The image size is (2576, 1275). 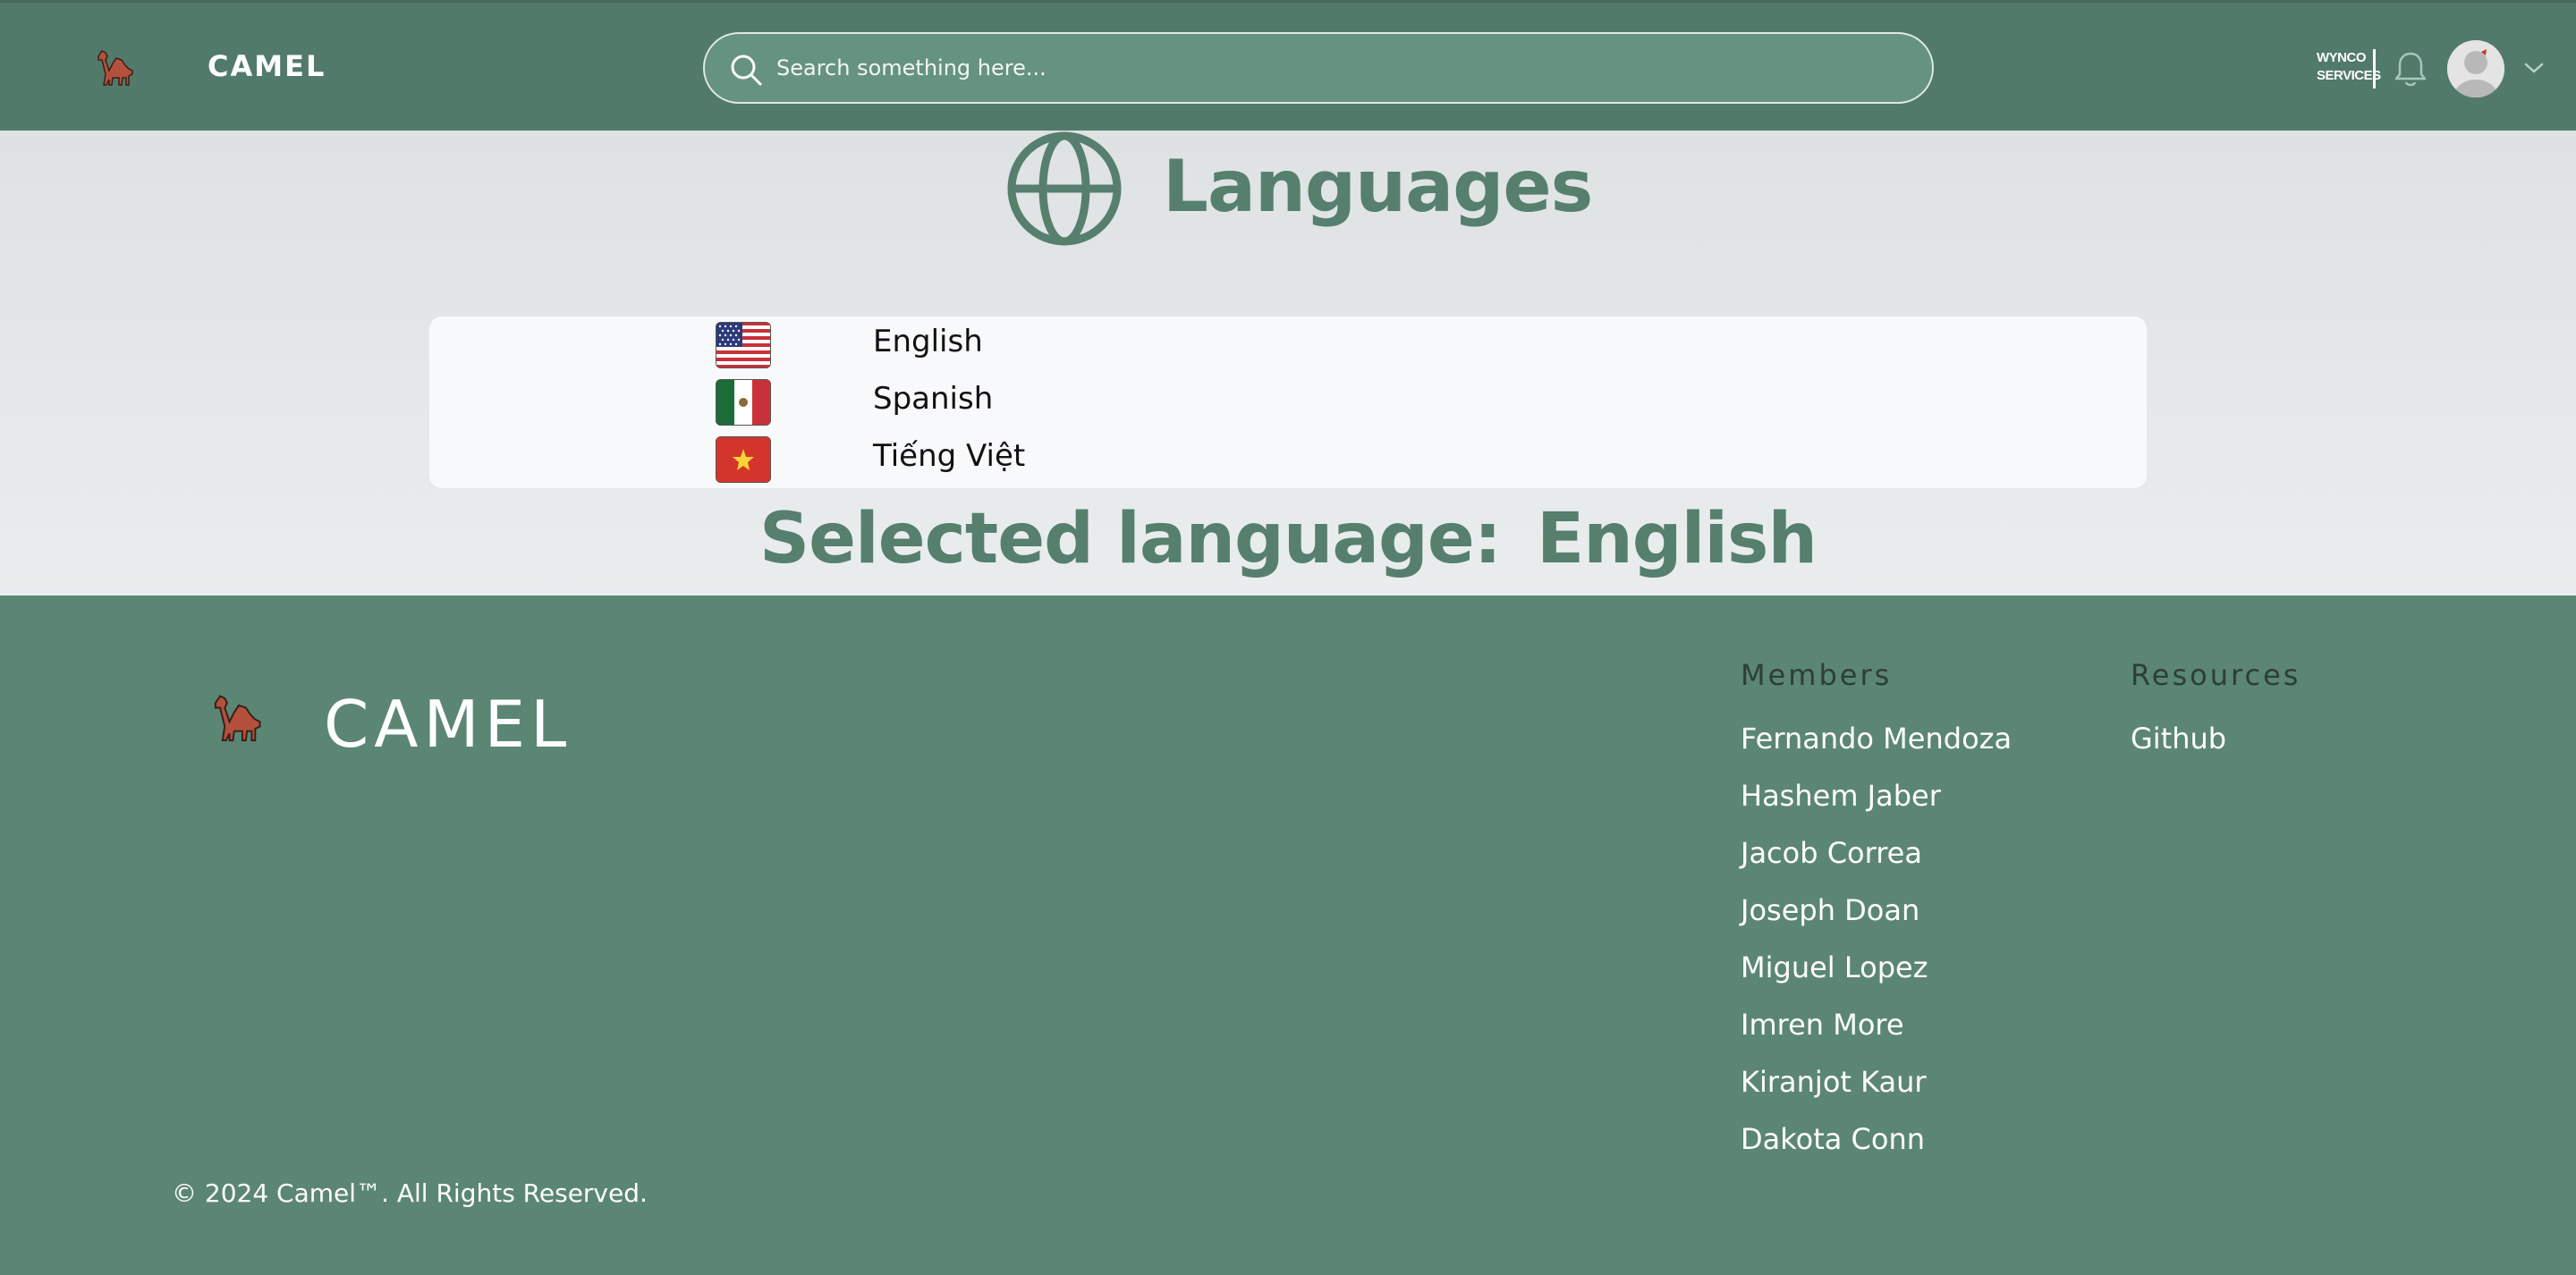 I want to click on app-name: CAMEL, so click(x=267, y=66).